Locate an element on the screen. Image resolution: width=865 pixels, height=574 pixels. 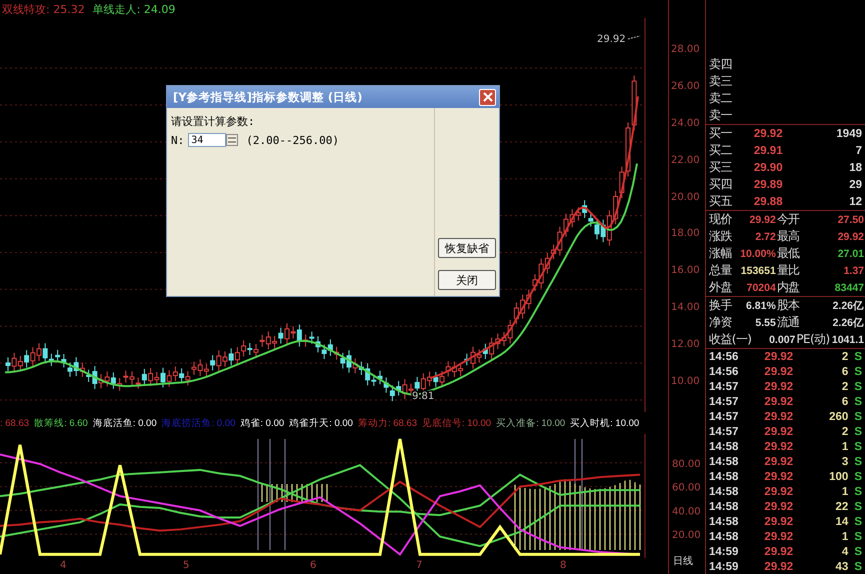
axis-label: 40.00 is located at coordinates (686, 512).